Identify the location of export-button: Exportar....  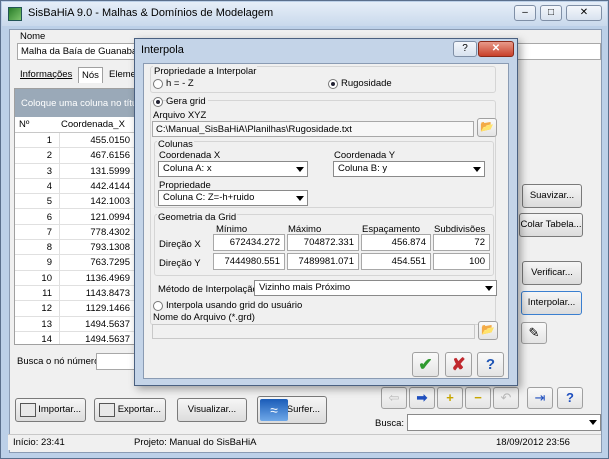
(130, 410).